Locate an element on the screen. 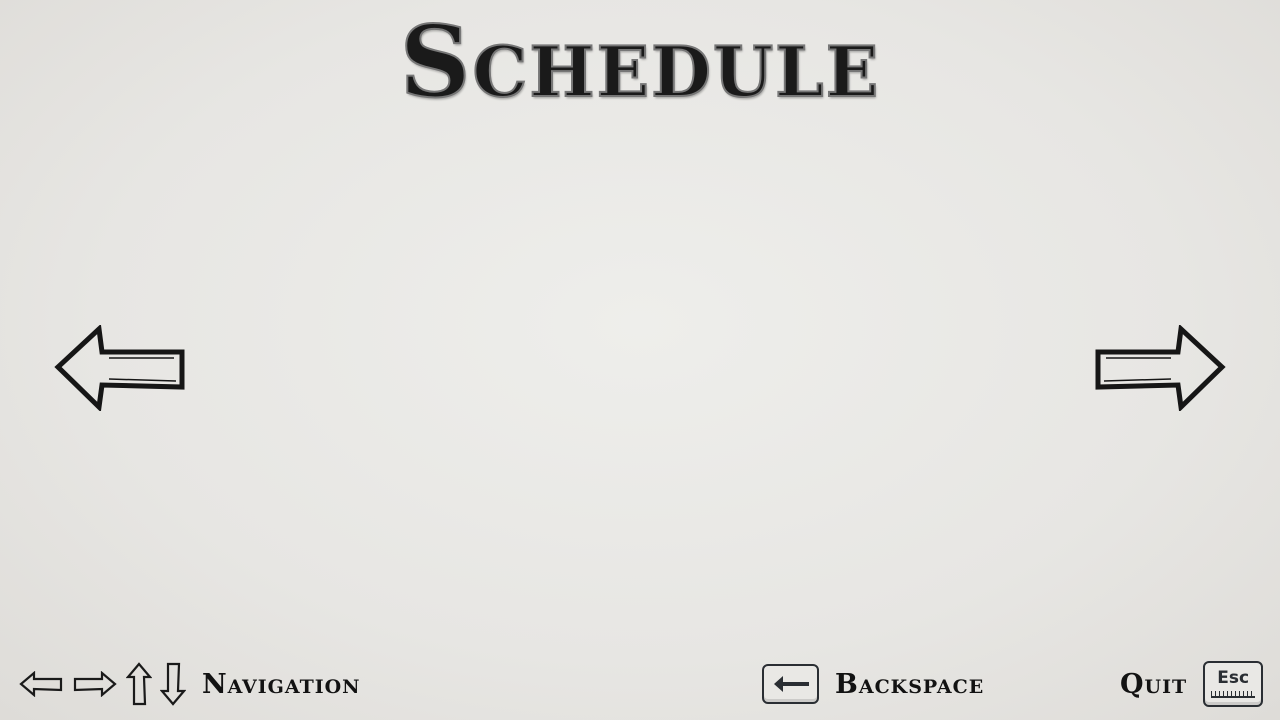 This screenshot has width=1280, height=720. navigation-label: Navigation is located at coordinates (281, 684).